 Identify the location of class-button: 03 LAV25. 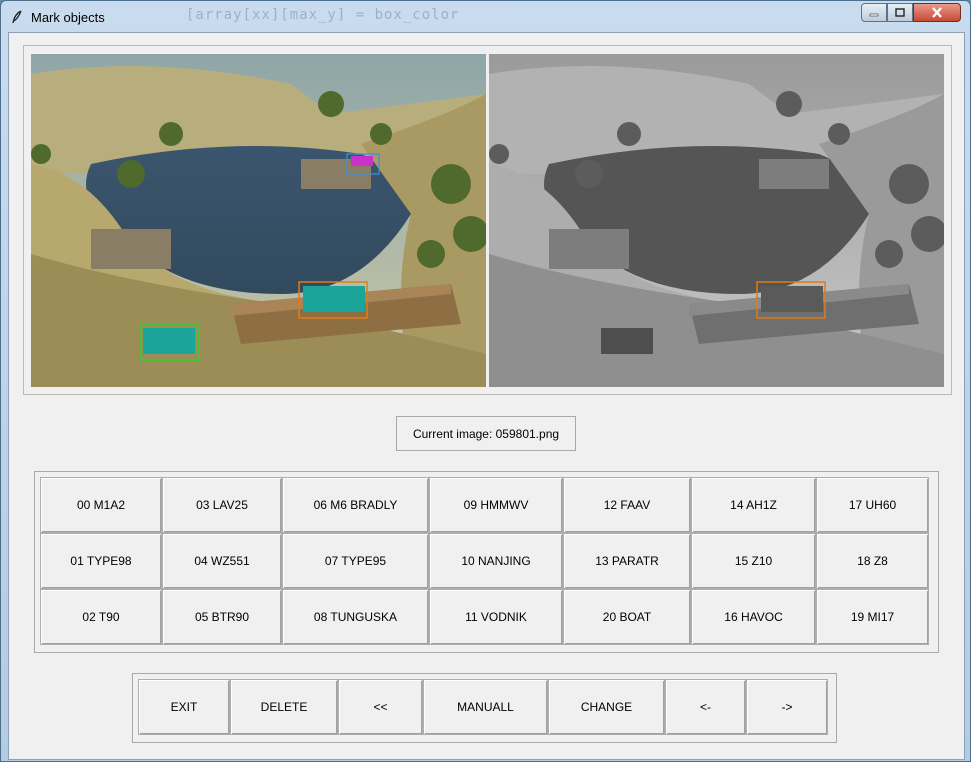
(222, 505).